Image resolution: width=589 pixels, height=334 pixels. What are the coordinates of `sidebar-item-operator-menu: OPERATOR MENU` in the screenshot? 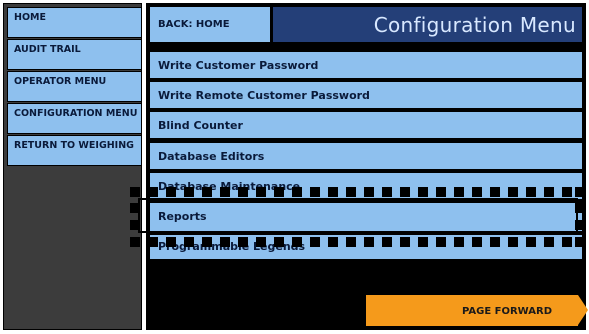 It's located at (74, 86).